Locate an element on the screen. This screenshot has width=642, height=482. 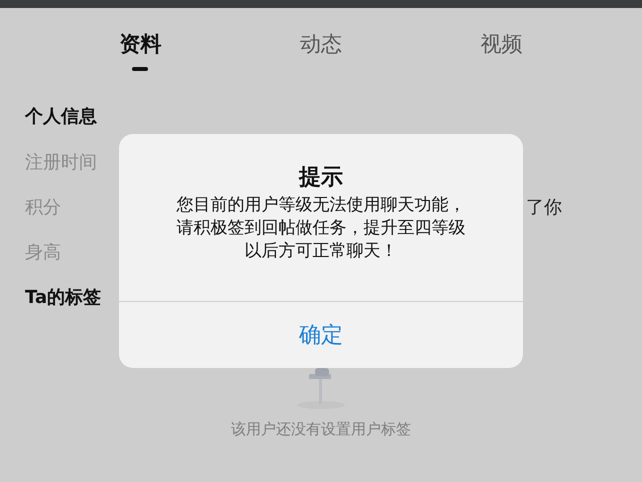
empty-message: 该用户还没有设置用户标签 is located at coordinates (321, 429).